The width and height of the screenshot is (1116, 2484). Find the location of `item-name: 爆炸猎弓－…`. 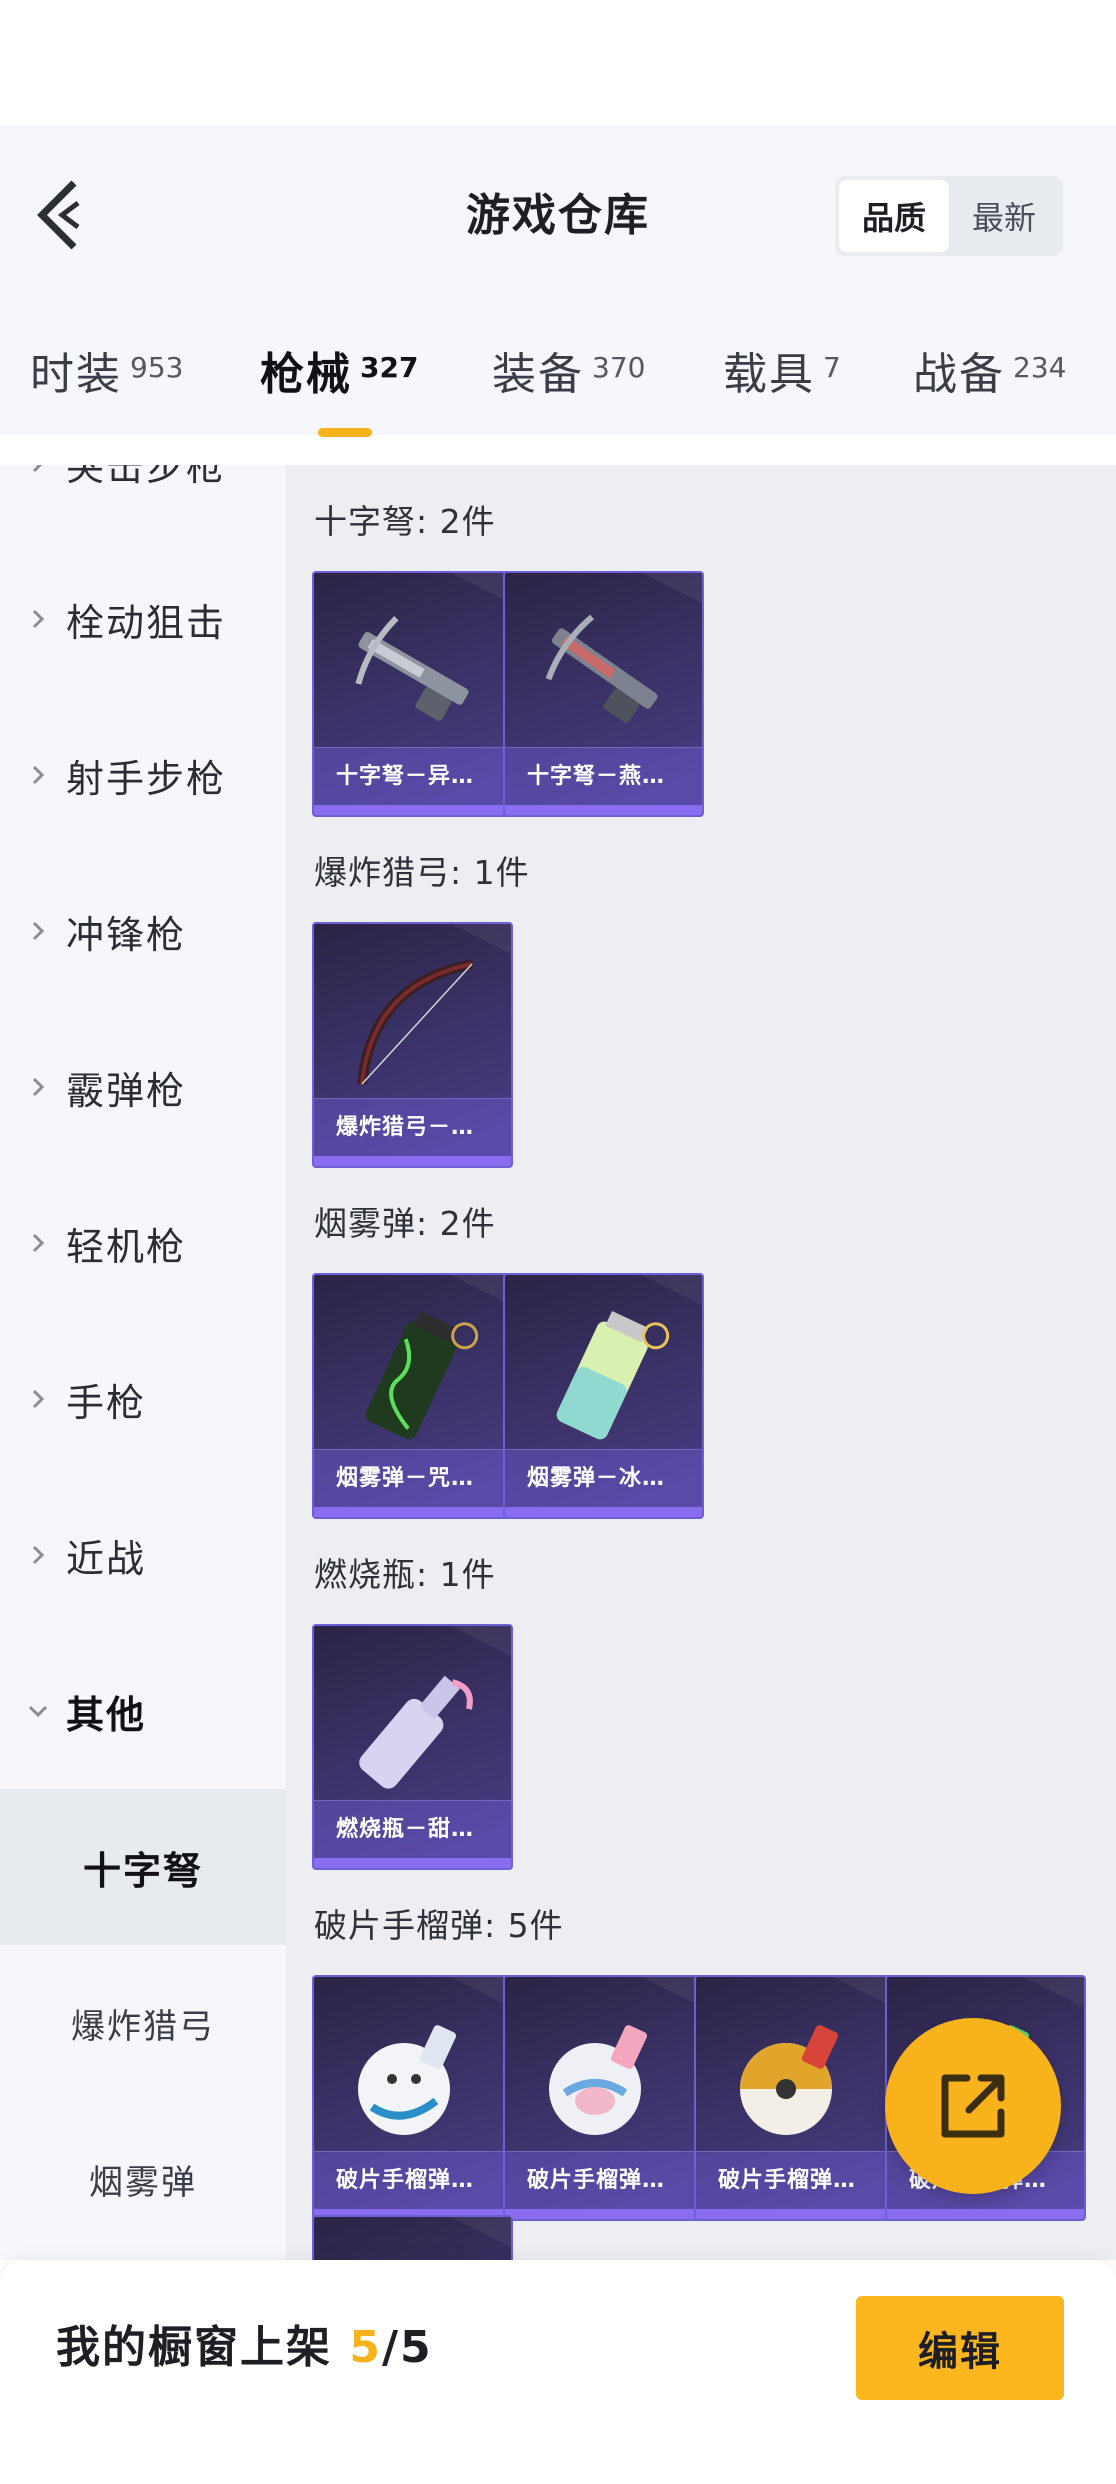

item-name: 爆炸猎弓－… is located at coordinates (412, 1127).